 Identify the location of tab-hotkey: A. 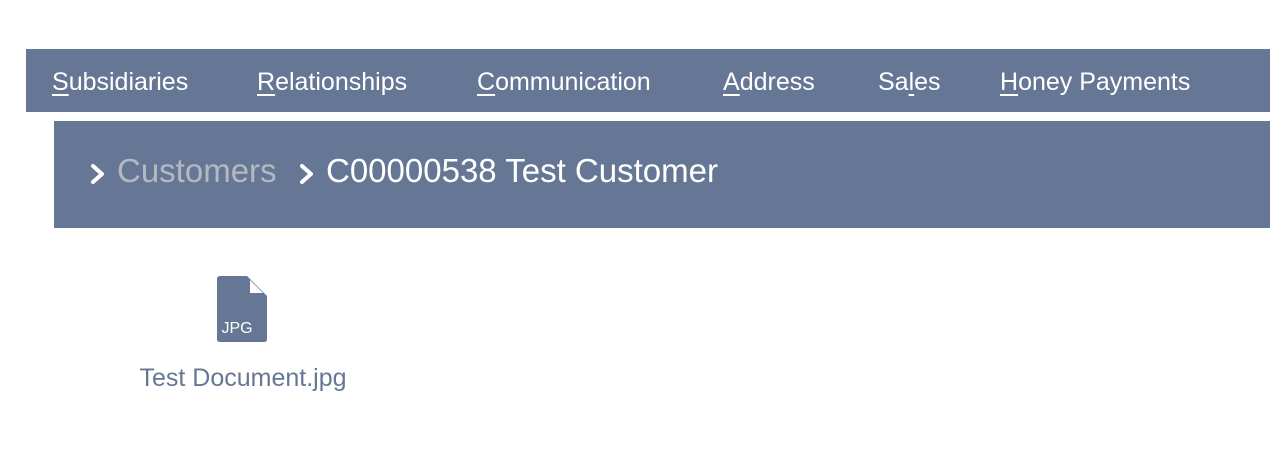
(731, 82).